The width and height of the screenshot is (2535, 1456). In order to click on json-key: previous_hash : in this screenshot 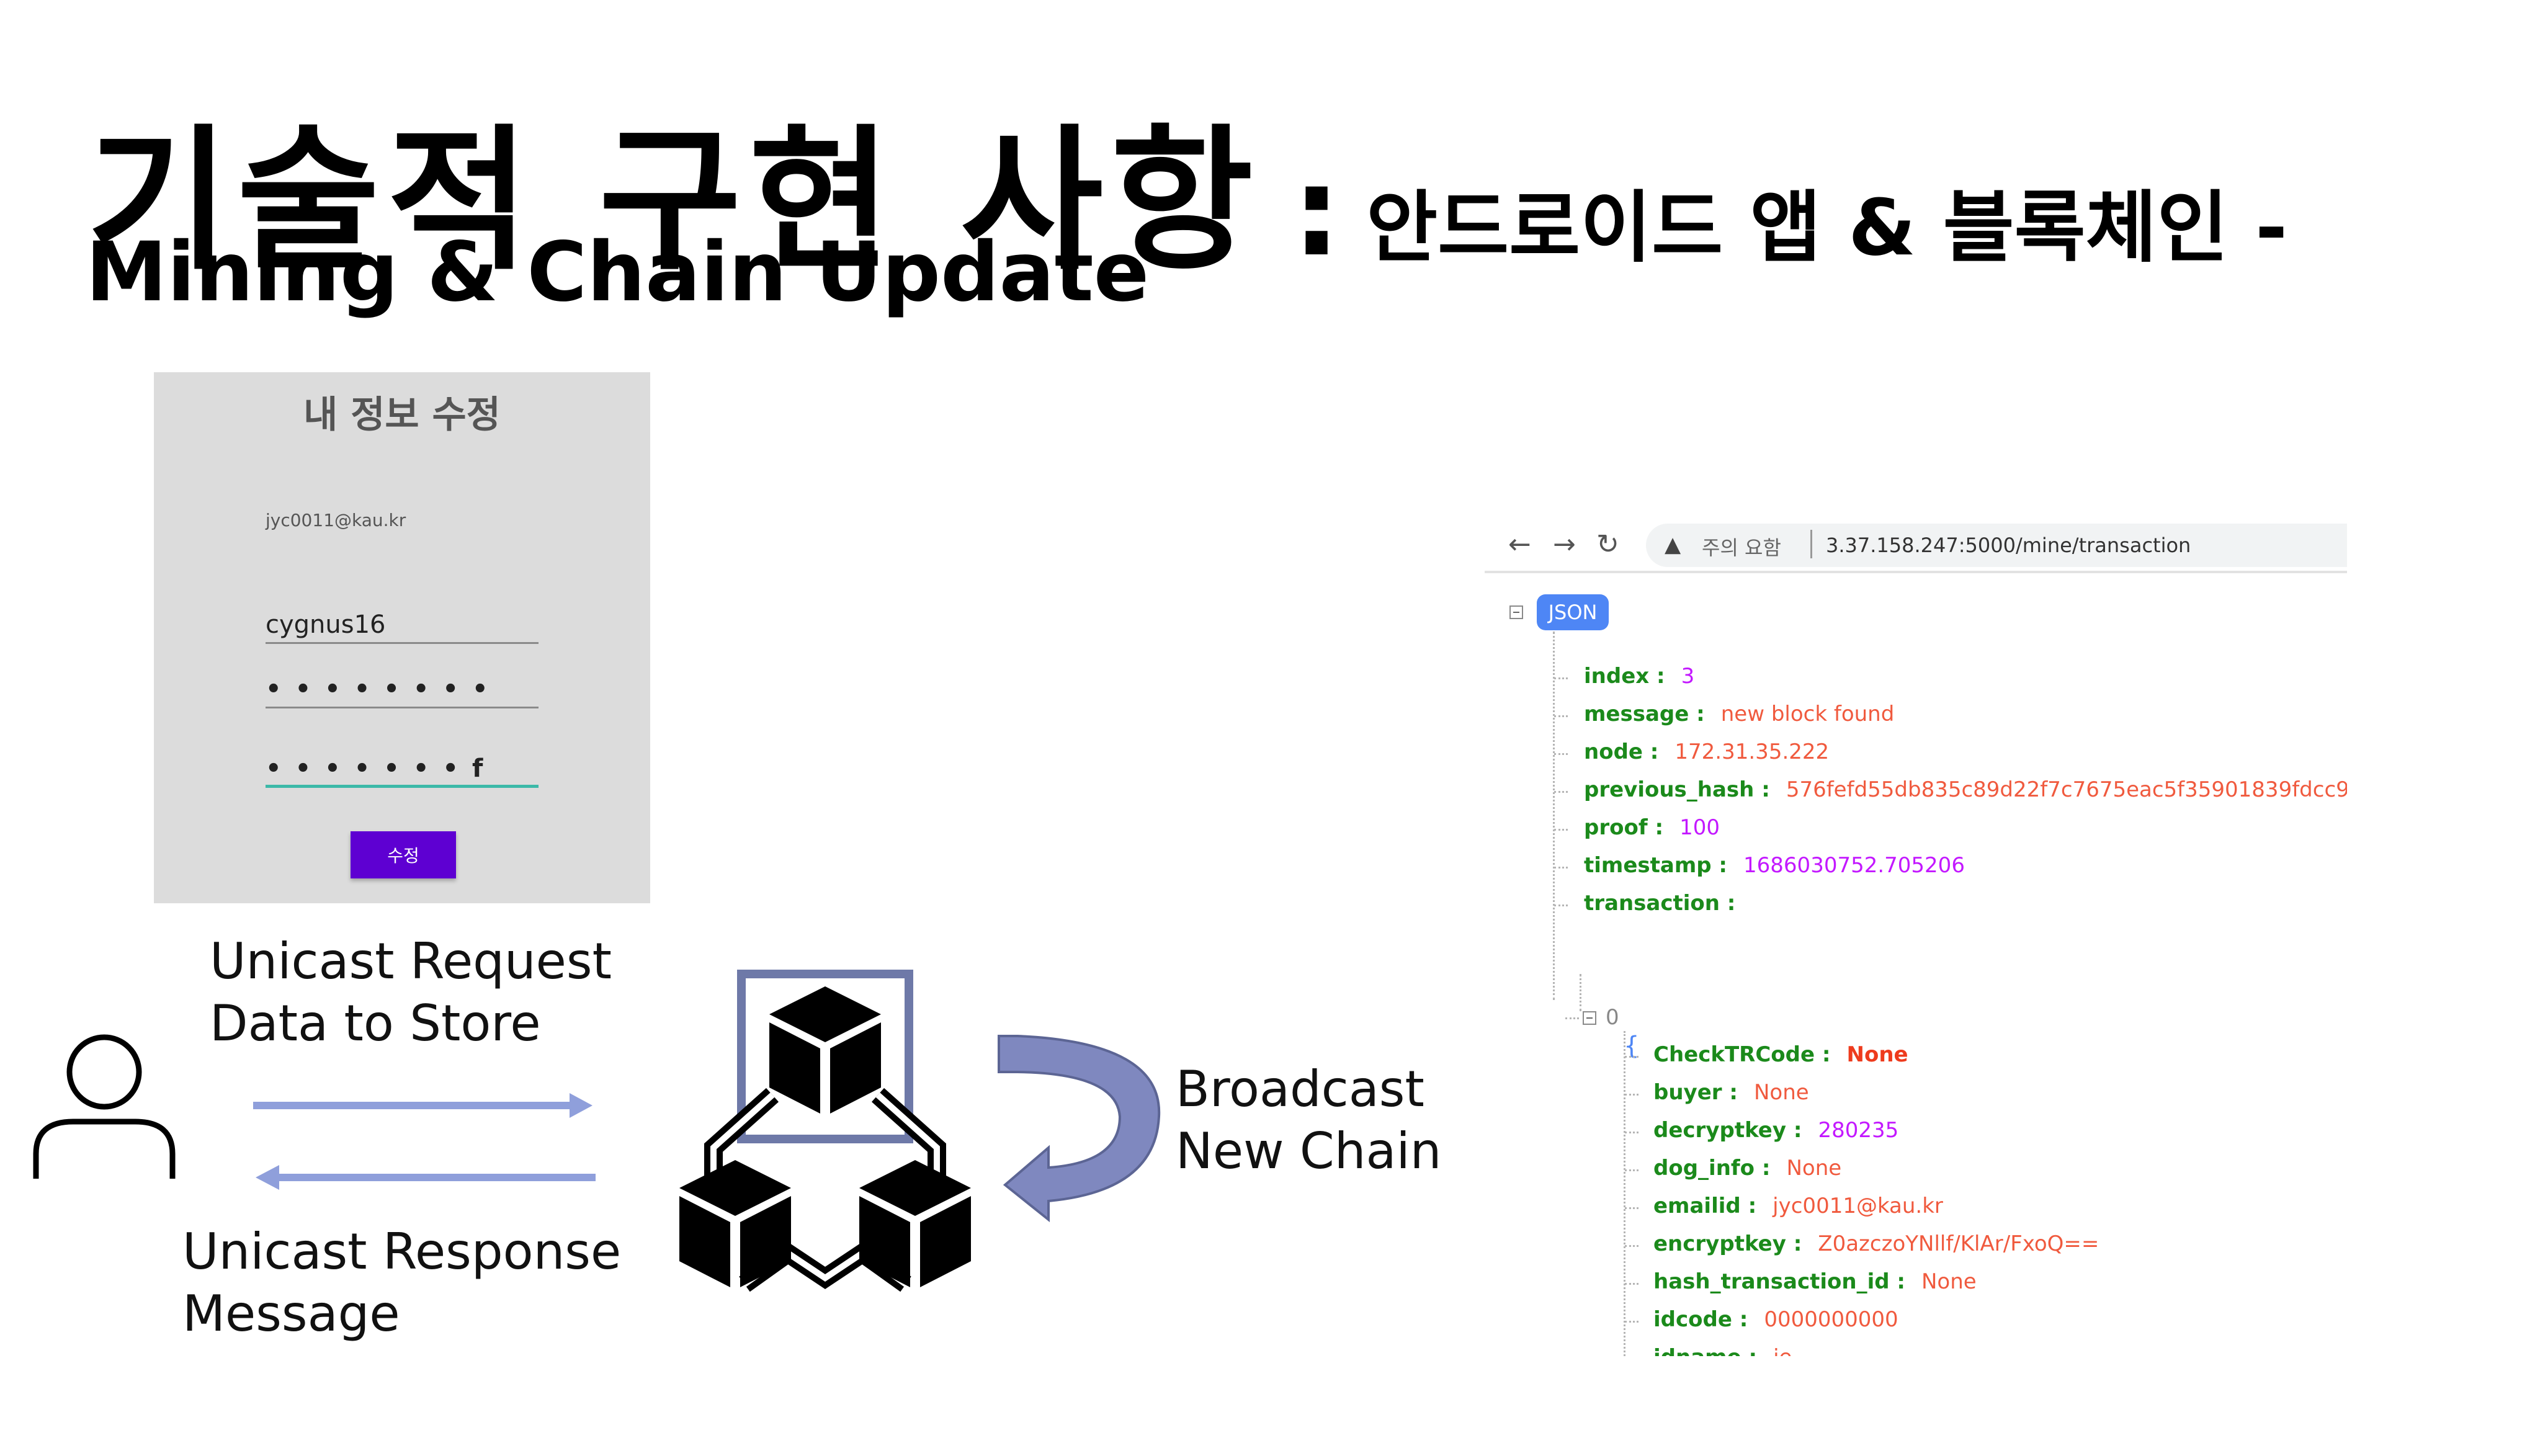, I will do `click(1677, 789)`.